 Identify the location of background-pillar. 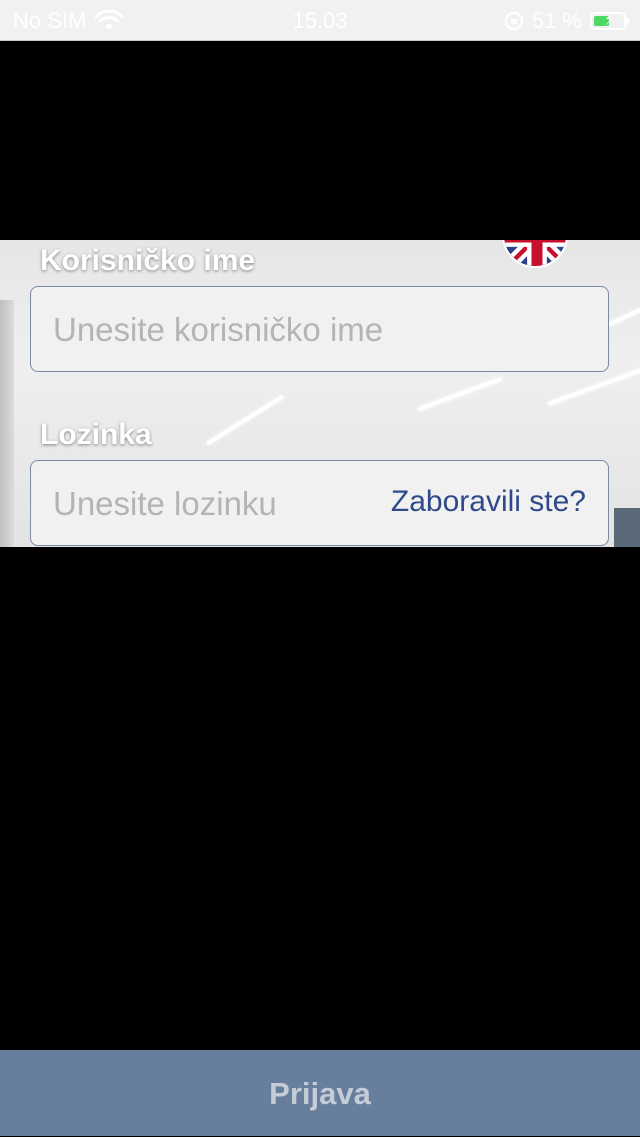
(7, 423).